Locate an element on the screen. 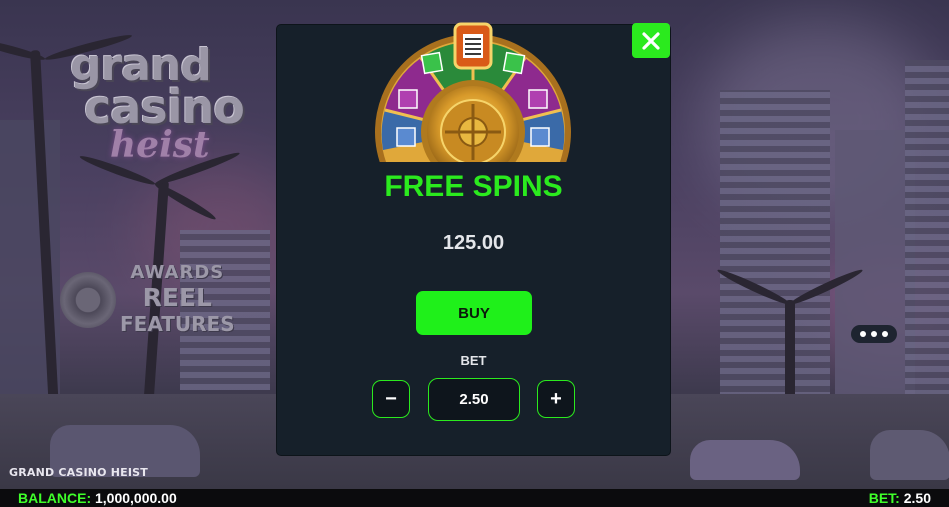  vault-icon is located at coordinates (88, 300).